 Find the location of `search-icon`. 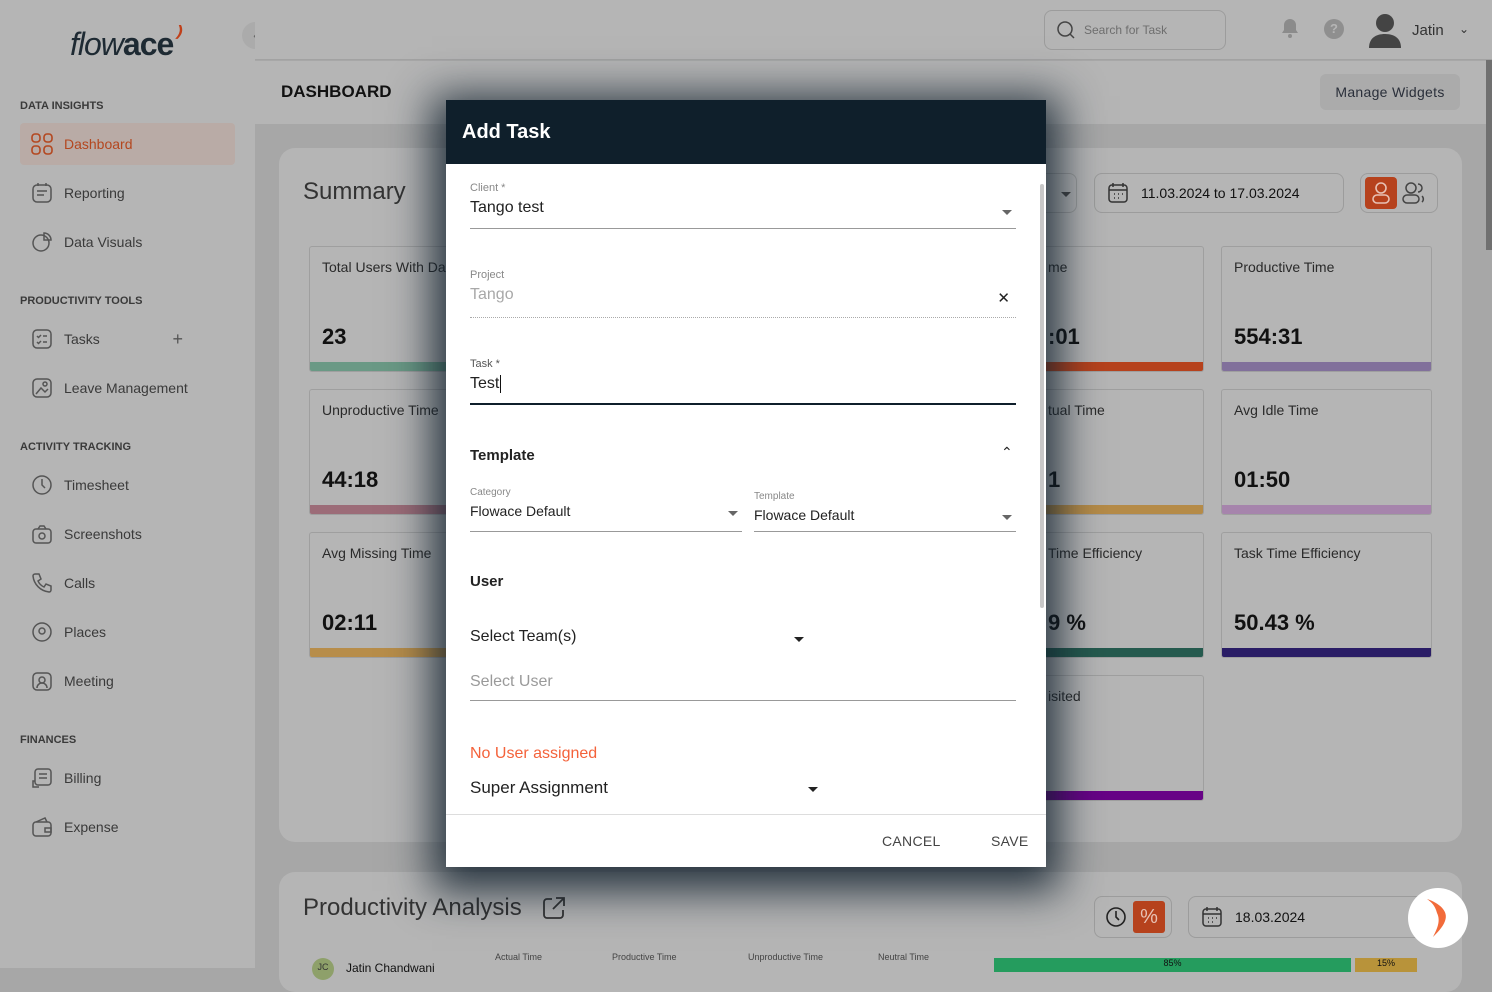

search-icon is located at coordinates (1066, 30).